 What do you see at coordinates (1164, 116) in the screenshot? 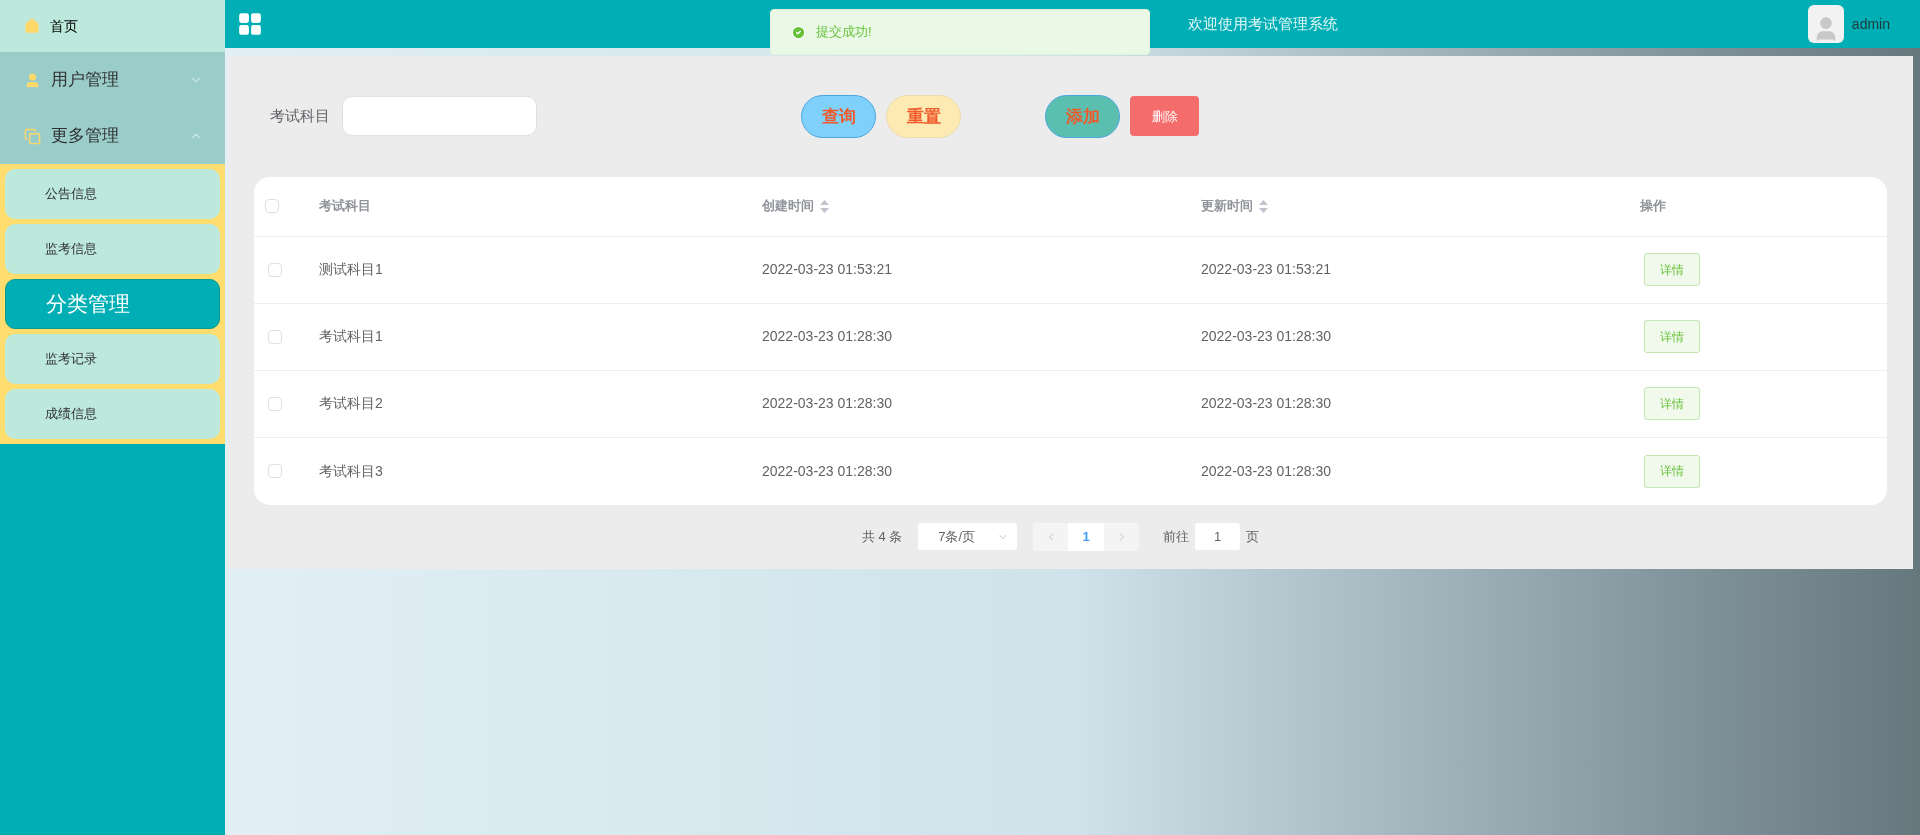
I see `delete-button: 删除` at bounding box center [1164, 116].